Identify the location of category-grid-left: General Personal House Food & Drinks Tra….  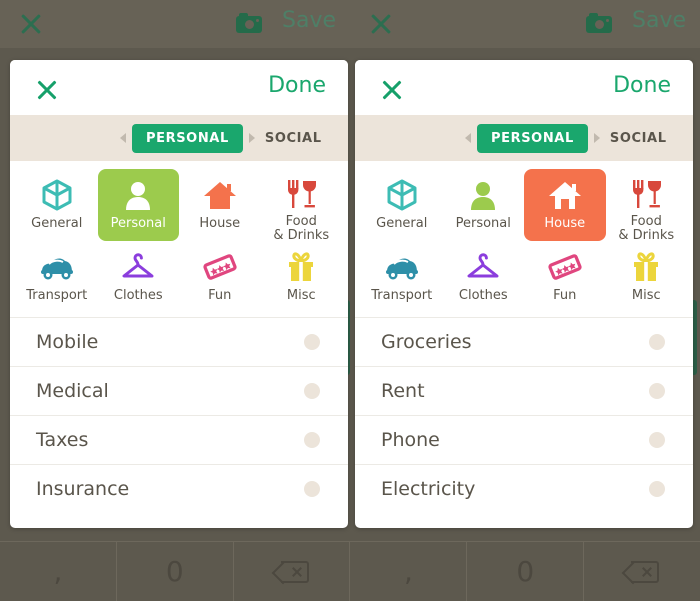
(179, 239).